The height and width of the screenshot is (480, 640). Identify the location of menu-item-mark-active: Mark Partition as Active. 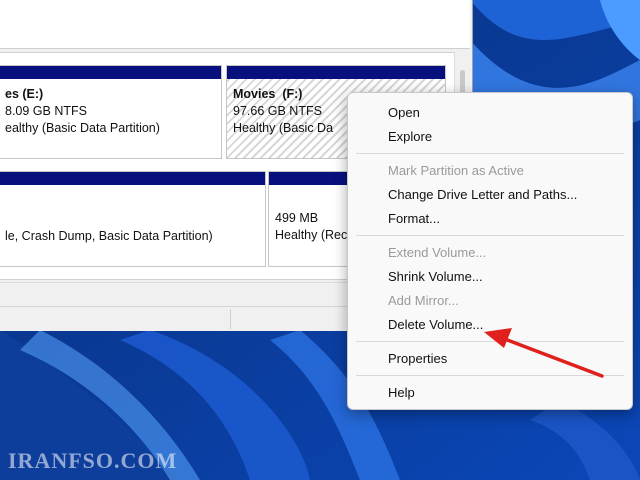
(456, 171).